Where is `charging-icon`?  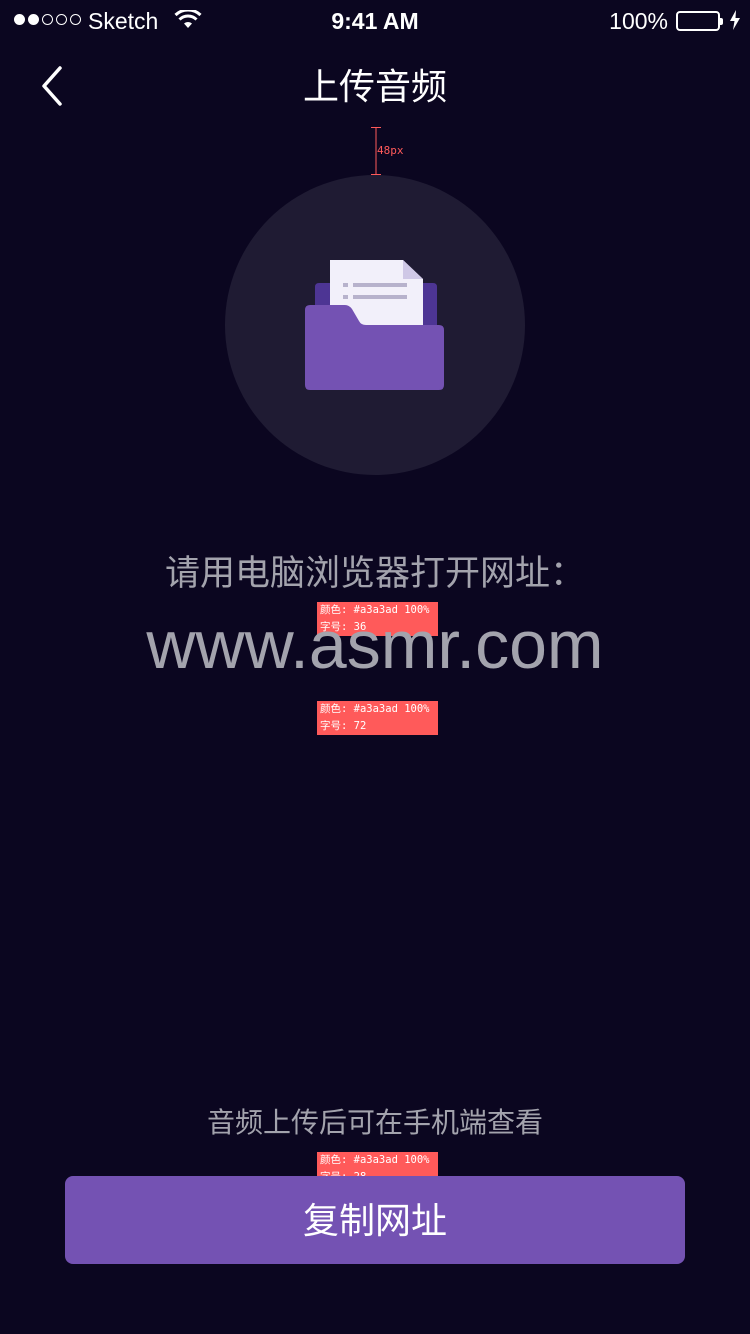
charging-icon is located at coordinates (735, 22).